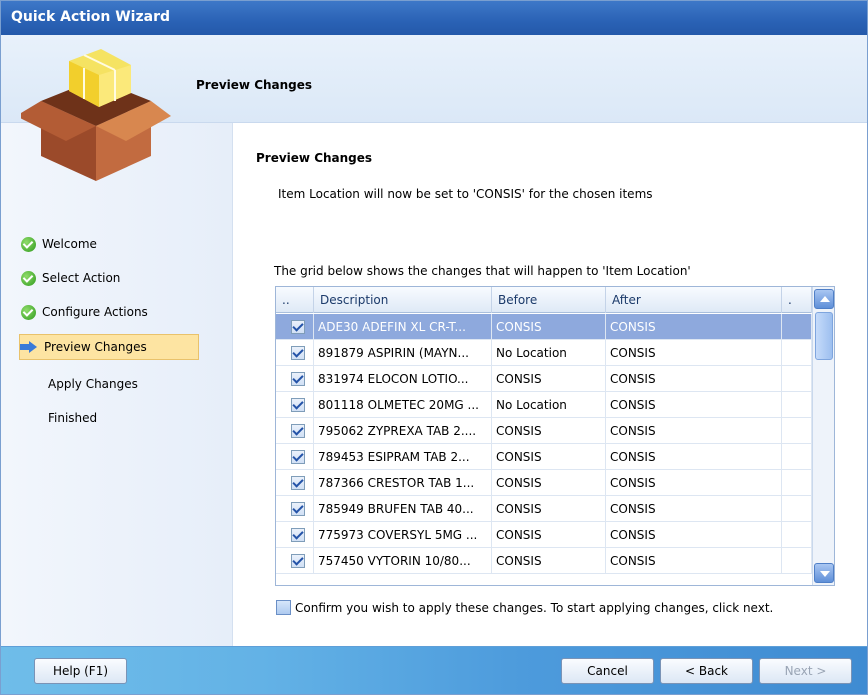 This screenshot has width=868, height=695. I want to click on window-title: Quick Action Wizard, so click(90, 17).